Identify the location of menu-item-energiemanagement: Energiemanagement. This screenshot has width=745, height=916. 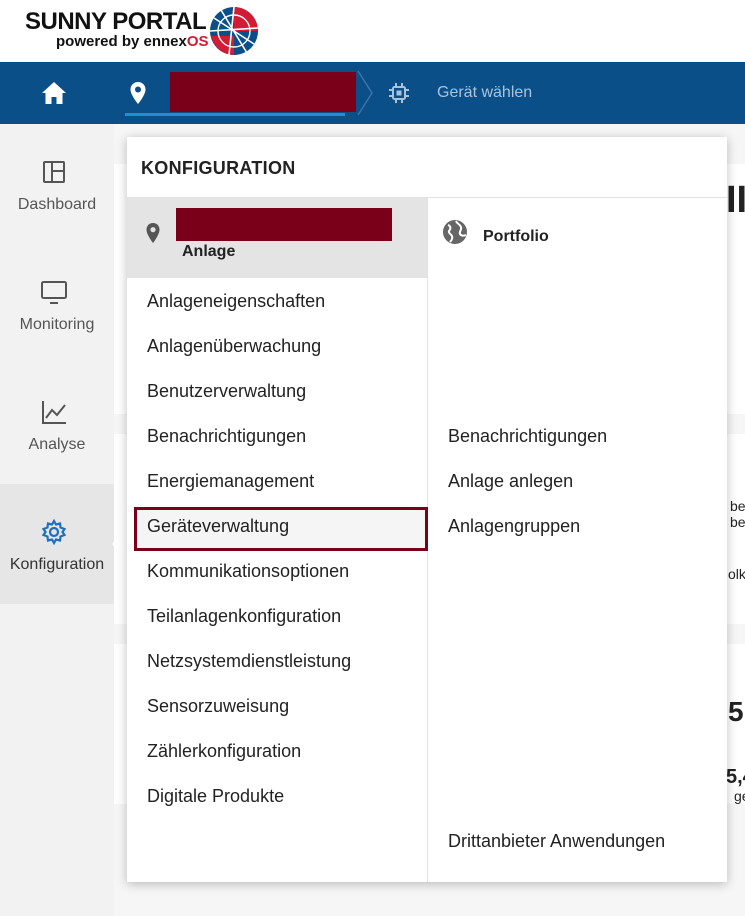
(230, 481).